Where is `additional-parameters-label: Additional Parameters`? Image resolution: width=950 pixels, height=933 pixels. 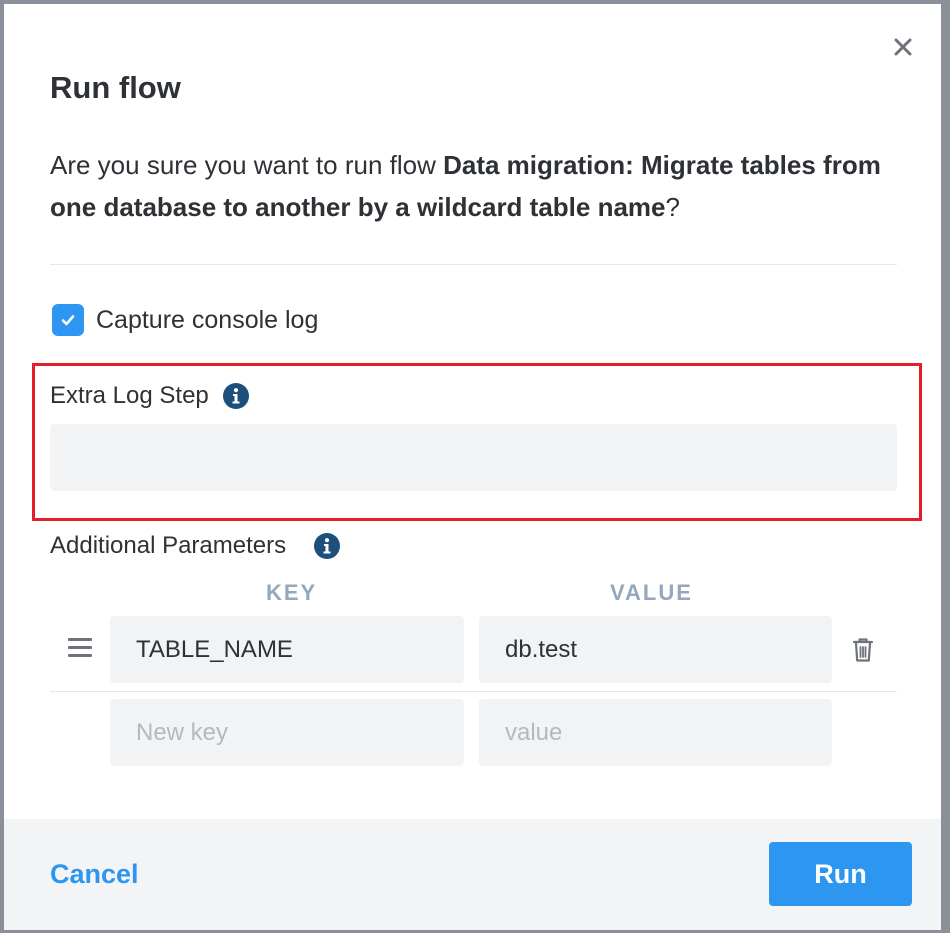 additional-parameters-label: Additional Parameters is located at coordinates (195, 546).